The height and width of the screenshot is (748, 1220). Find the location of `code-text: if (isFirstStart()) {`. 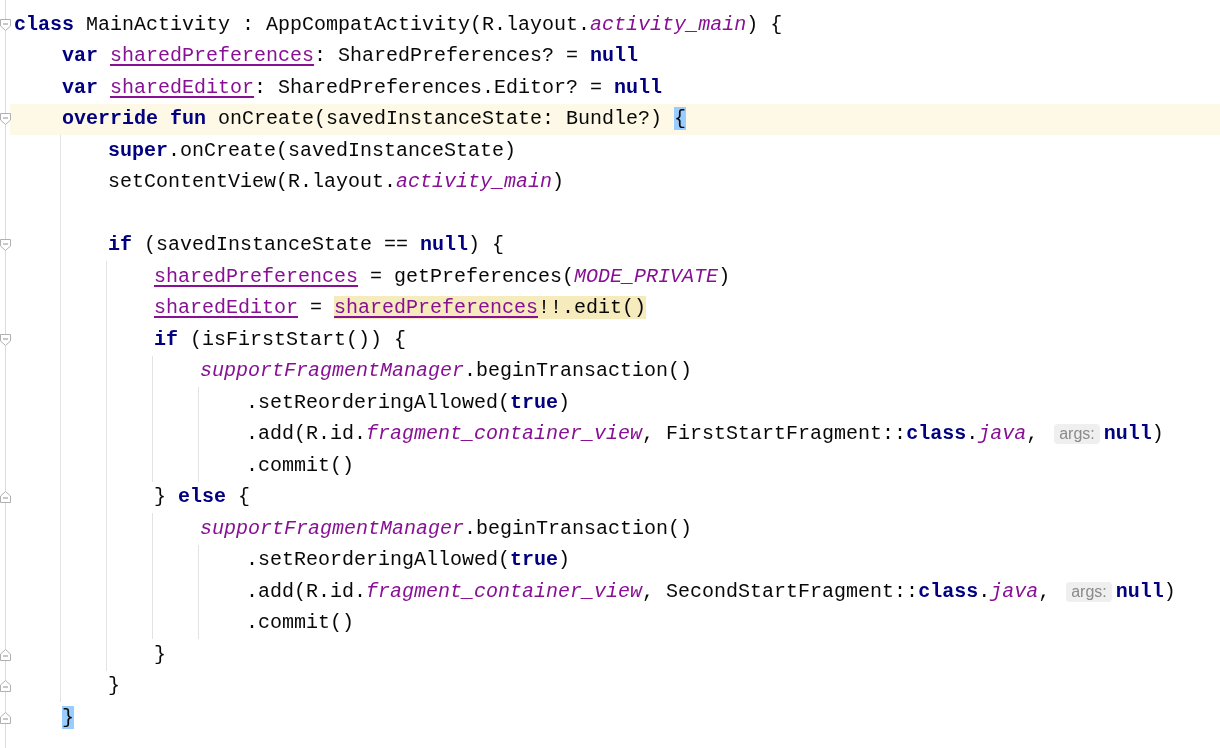

code-text: if (isFirstStart()) { is located at coordinates (280, 339).